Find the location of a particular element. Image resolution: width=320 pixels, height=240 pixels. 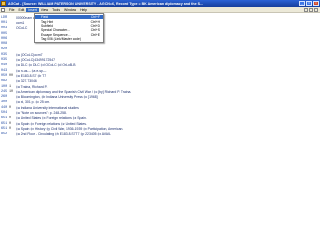

window-controls: _ □ × is located at coordinates (309, 3).